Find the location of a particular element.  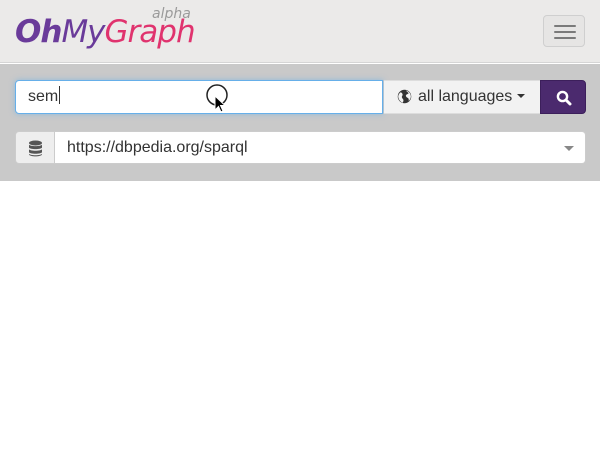

navbar: OhMyGraph alpha is located at coordinates (300, 31).